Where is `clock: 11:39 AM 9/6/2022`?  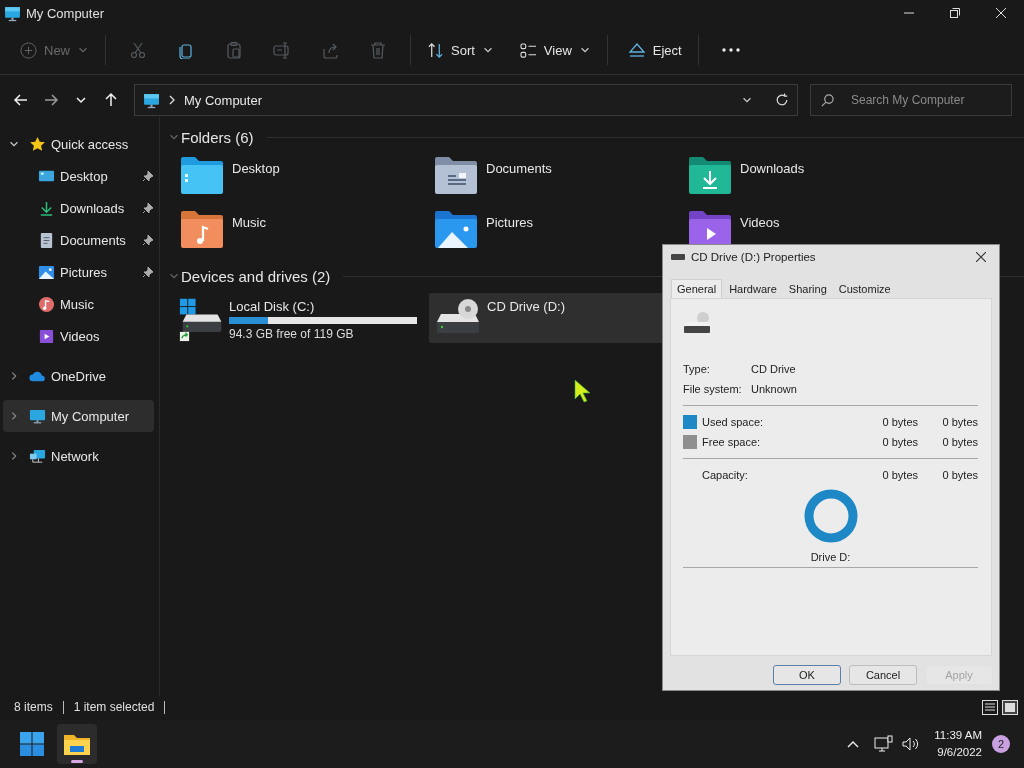
clock: 11:39 AM 9/6/2022 is located at coordinates (958, 744).